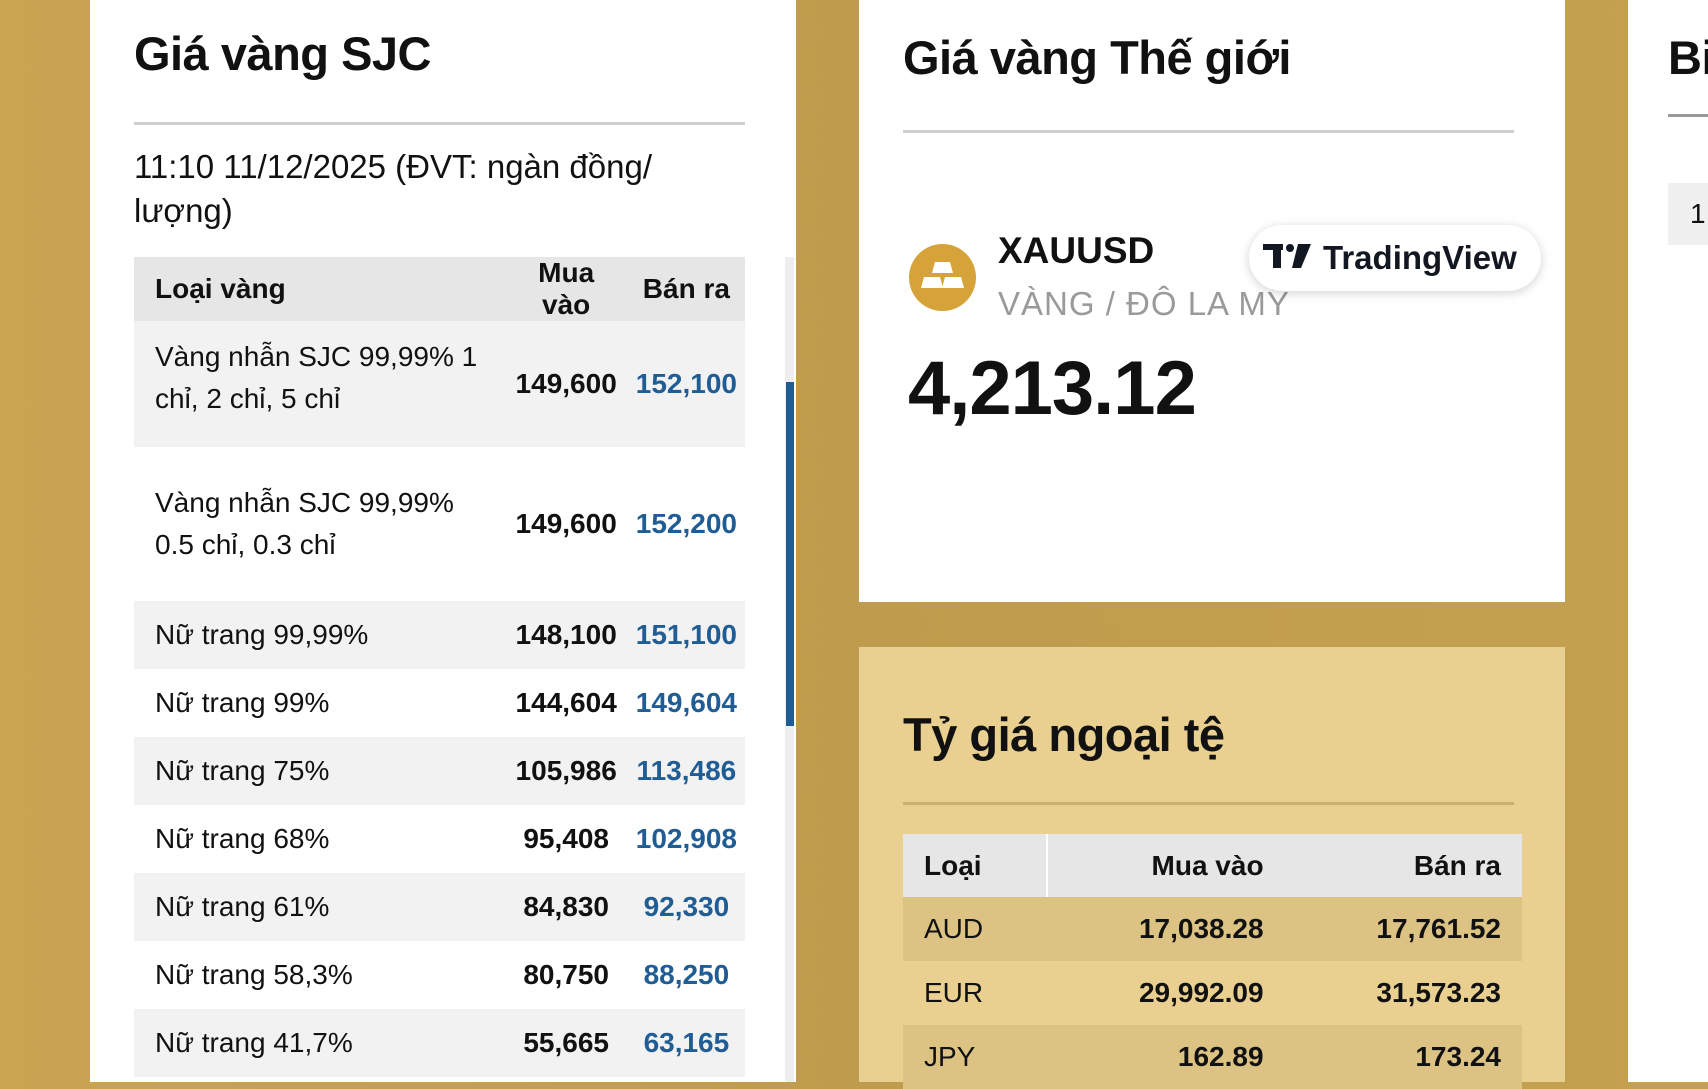  I want to click on col-gold-type: Loại vàng, so click(319, 289).